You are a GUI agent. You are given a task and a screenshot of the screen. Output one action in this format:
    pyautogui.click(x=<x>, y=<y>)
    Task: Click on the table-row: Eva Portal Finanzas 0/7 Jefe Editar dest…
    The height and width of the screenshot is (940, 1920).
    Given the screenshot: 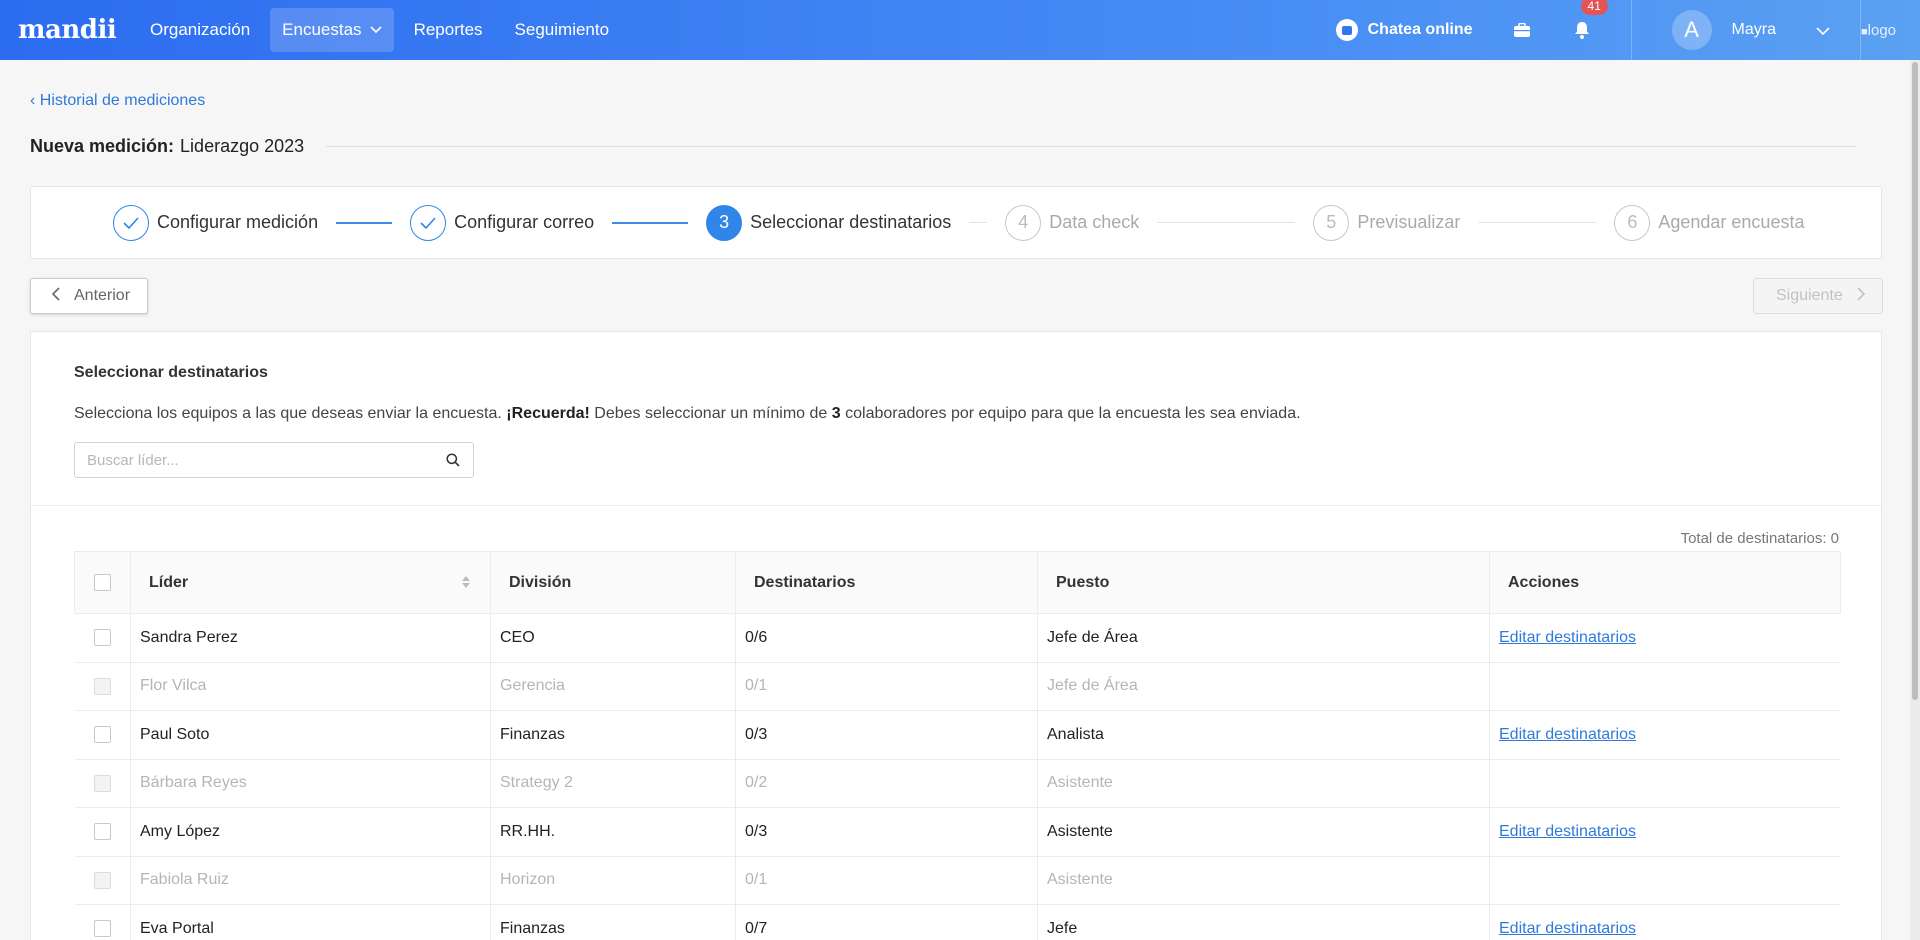 What is the action you would take?
    pyautogui.click(x=957, y=922)
    